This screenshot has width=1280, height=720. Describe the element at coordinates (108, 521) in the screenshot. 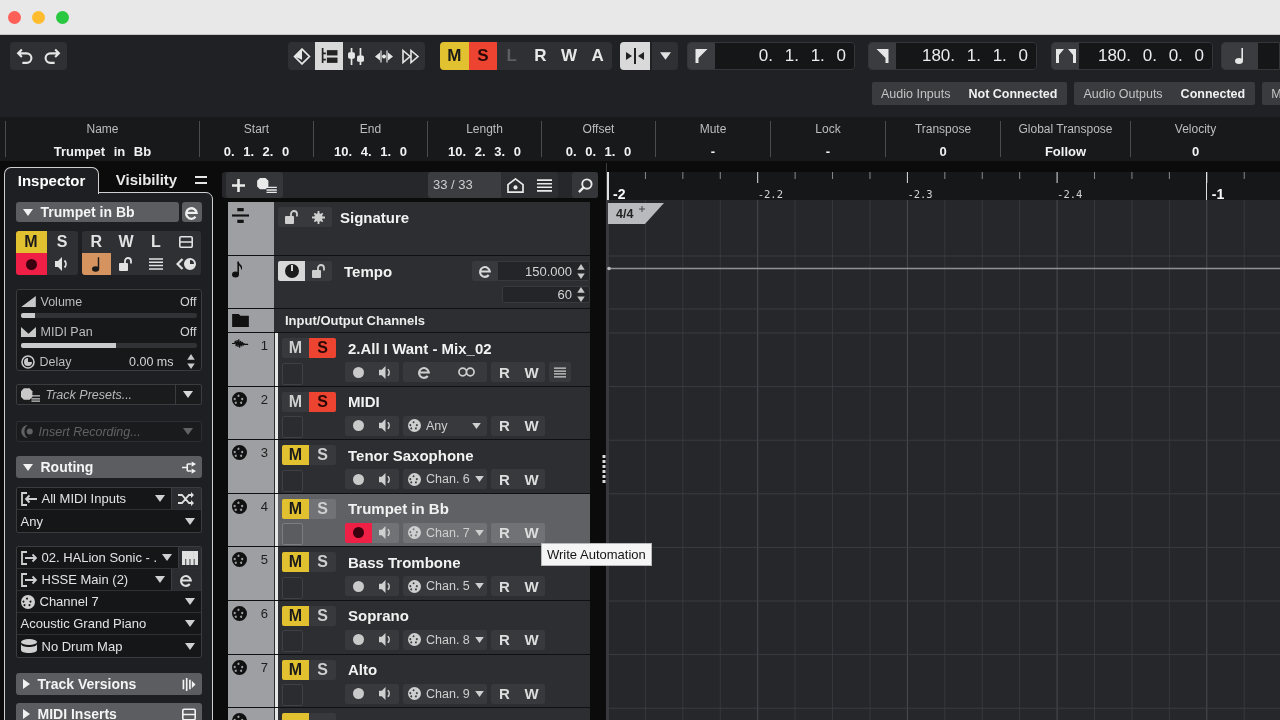

I see `routing-dropdown: Any` at that location.